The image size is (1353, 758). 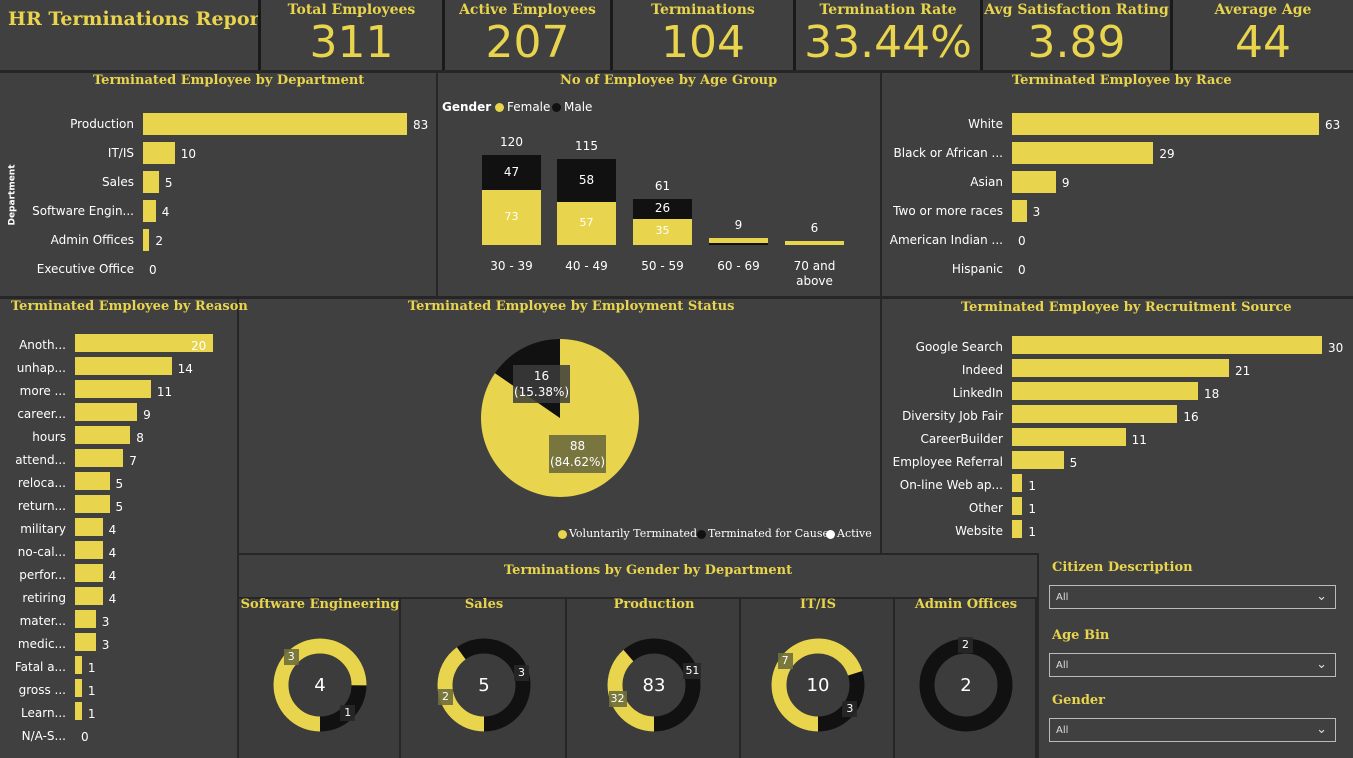 I want to click on kpi-label: Active Employees, so click(x=527, y=10).